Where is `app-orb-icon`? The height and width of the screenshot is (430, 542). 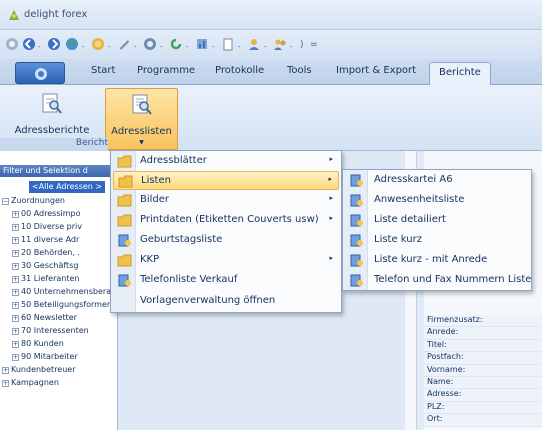 app-orb-icon is located at coordinates (41, 74).